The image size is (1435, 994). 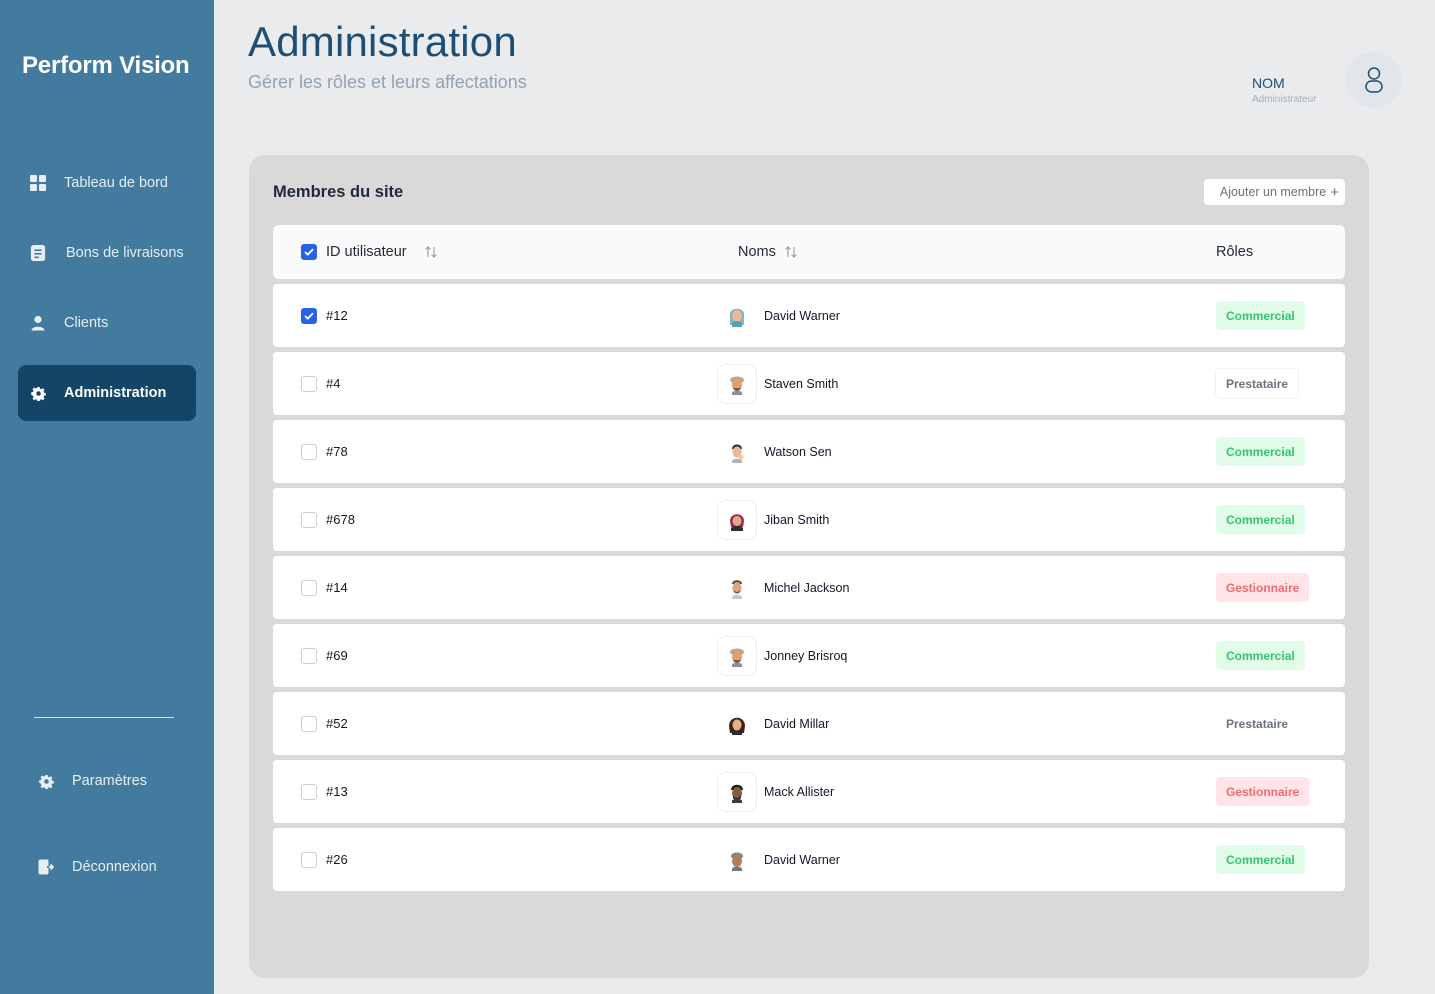 I want to click on table-row: #78 Watson Sen Commercial, so click(x=809, y=451).